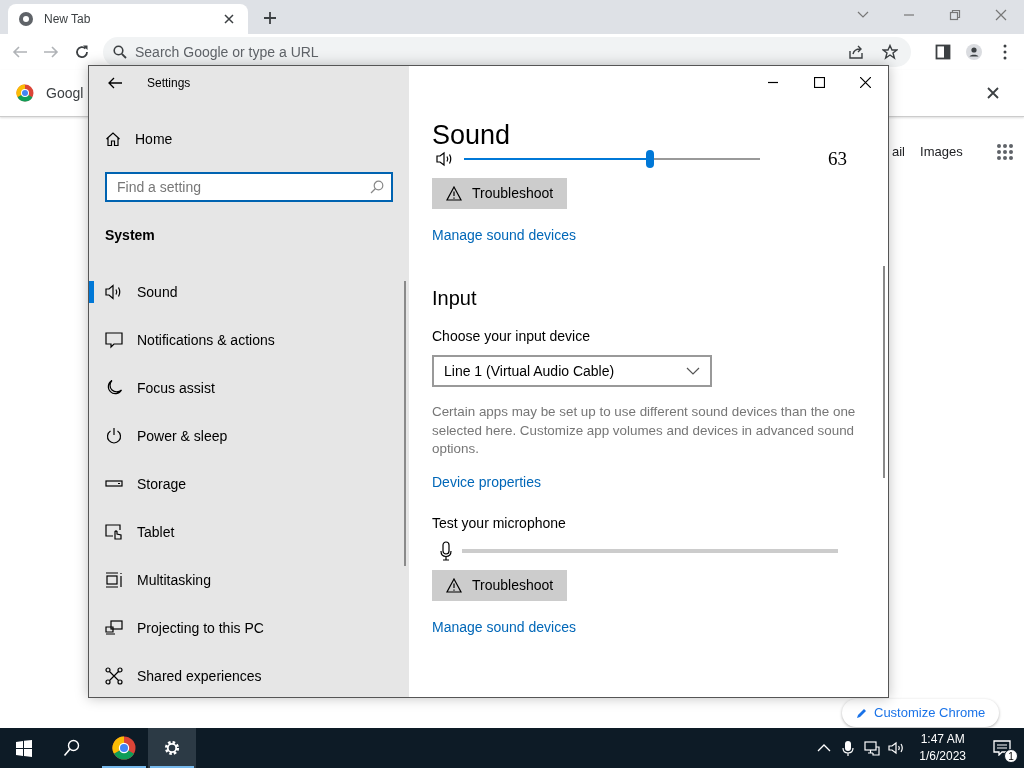  What do you see at coordinates (1004, 152) in the screenshot?
I see `apps-grid-icon` at bounding box center [1004, 152].